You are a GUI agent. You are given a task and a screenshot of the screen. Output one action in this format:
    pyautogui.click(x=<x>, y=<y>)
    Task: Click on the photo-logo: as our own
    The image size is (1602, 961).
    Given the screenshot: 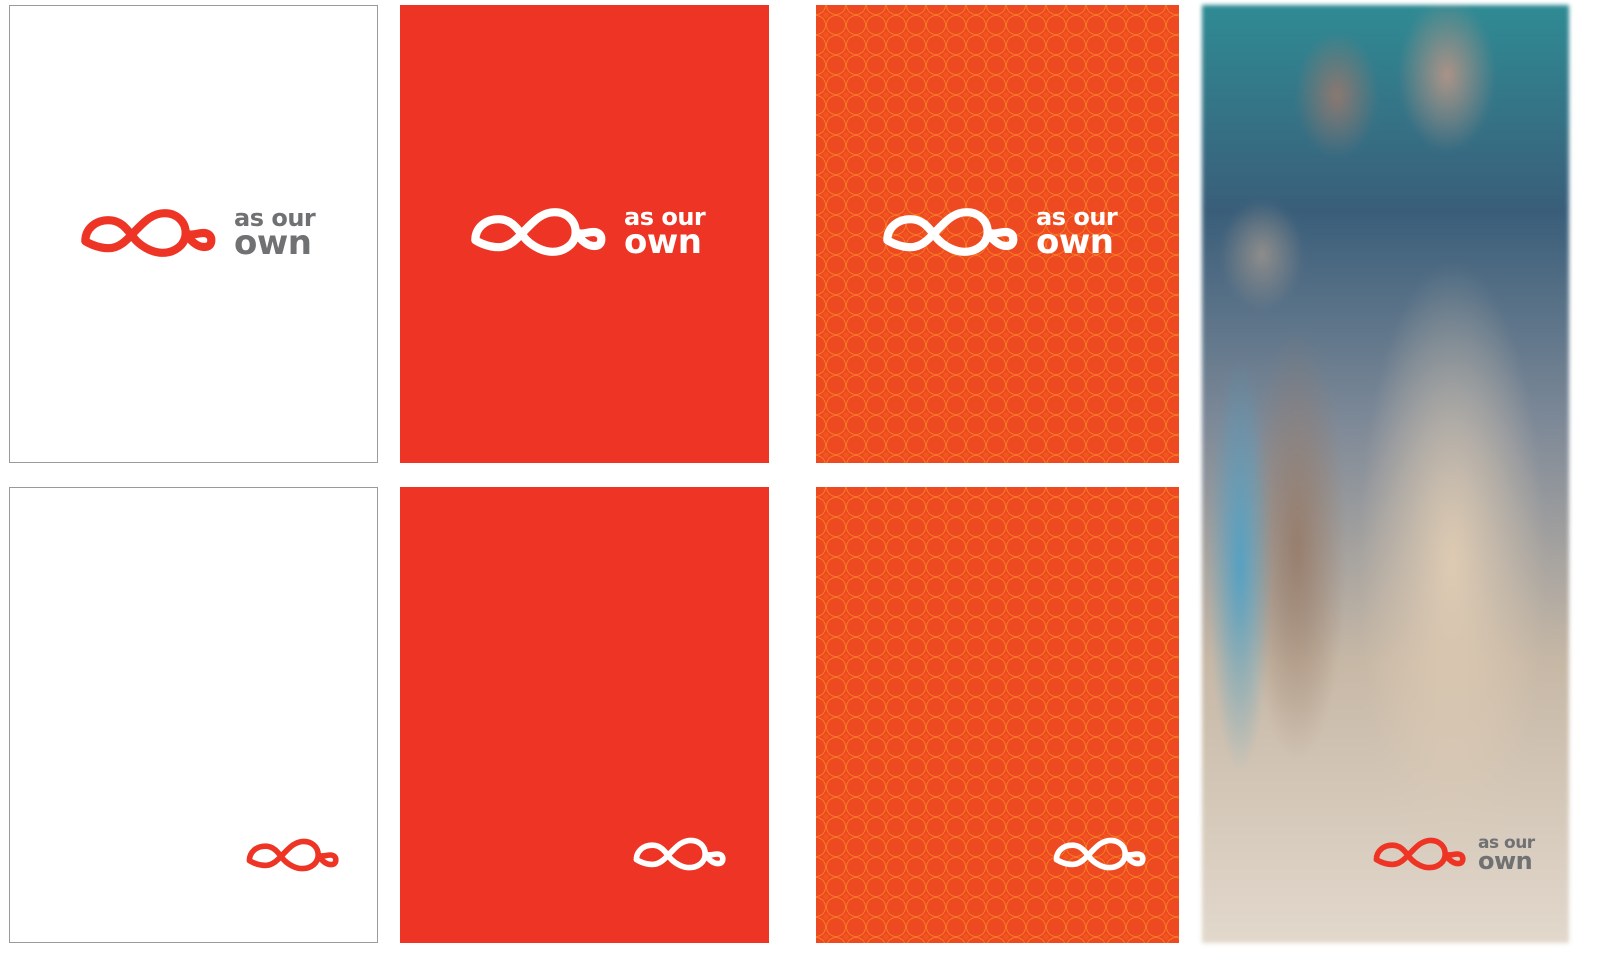 What is the action you would take?
    pyautogui.click(x=1452, y=855)
    